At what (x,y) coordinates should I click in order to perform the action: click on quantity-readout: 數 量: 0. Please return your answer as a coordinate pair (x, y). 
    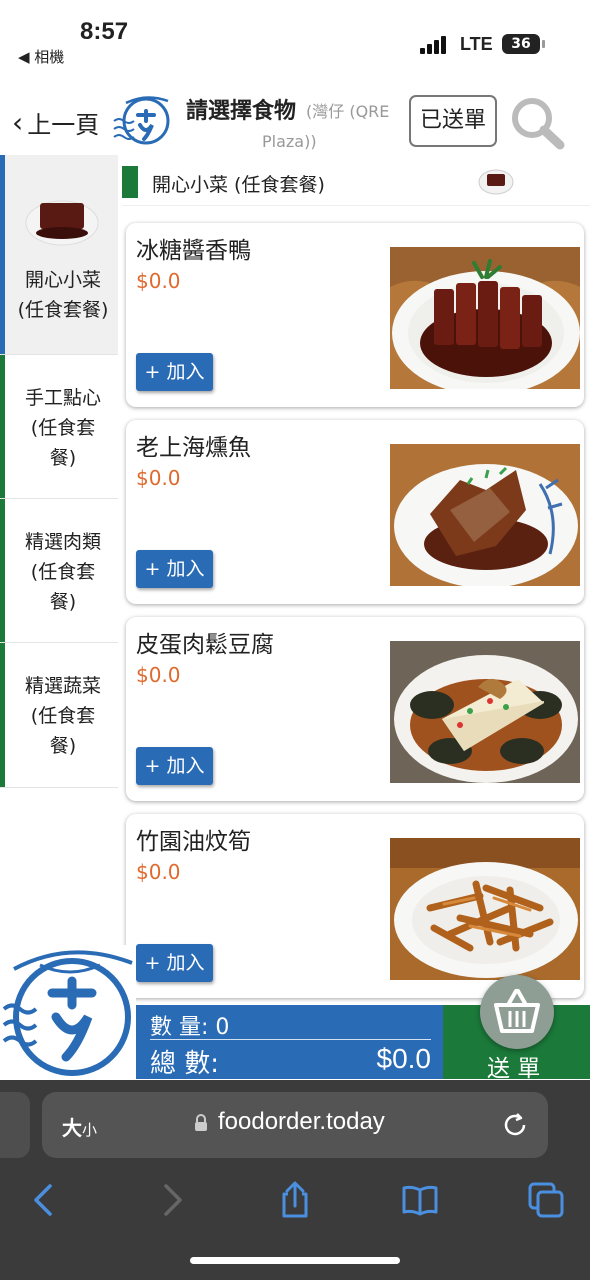
    Looking at the image, I should click on (190, 1027).